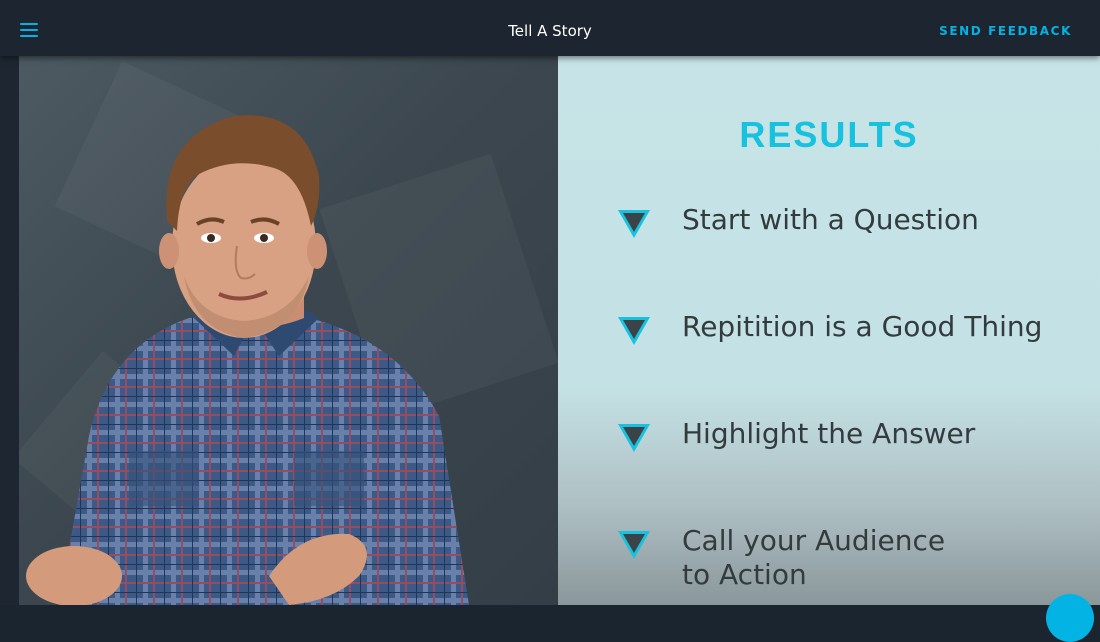 This screenshot has height=642, width=1100. I want to click on bullet-text: Start with a Question, so click(830, 219).